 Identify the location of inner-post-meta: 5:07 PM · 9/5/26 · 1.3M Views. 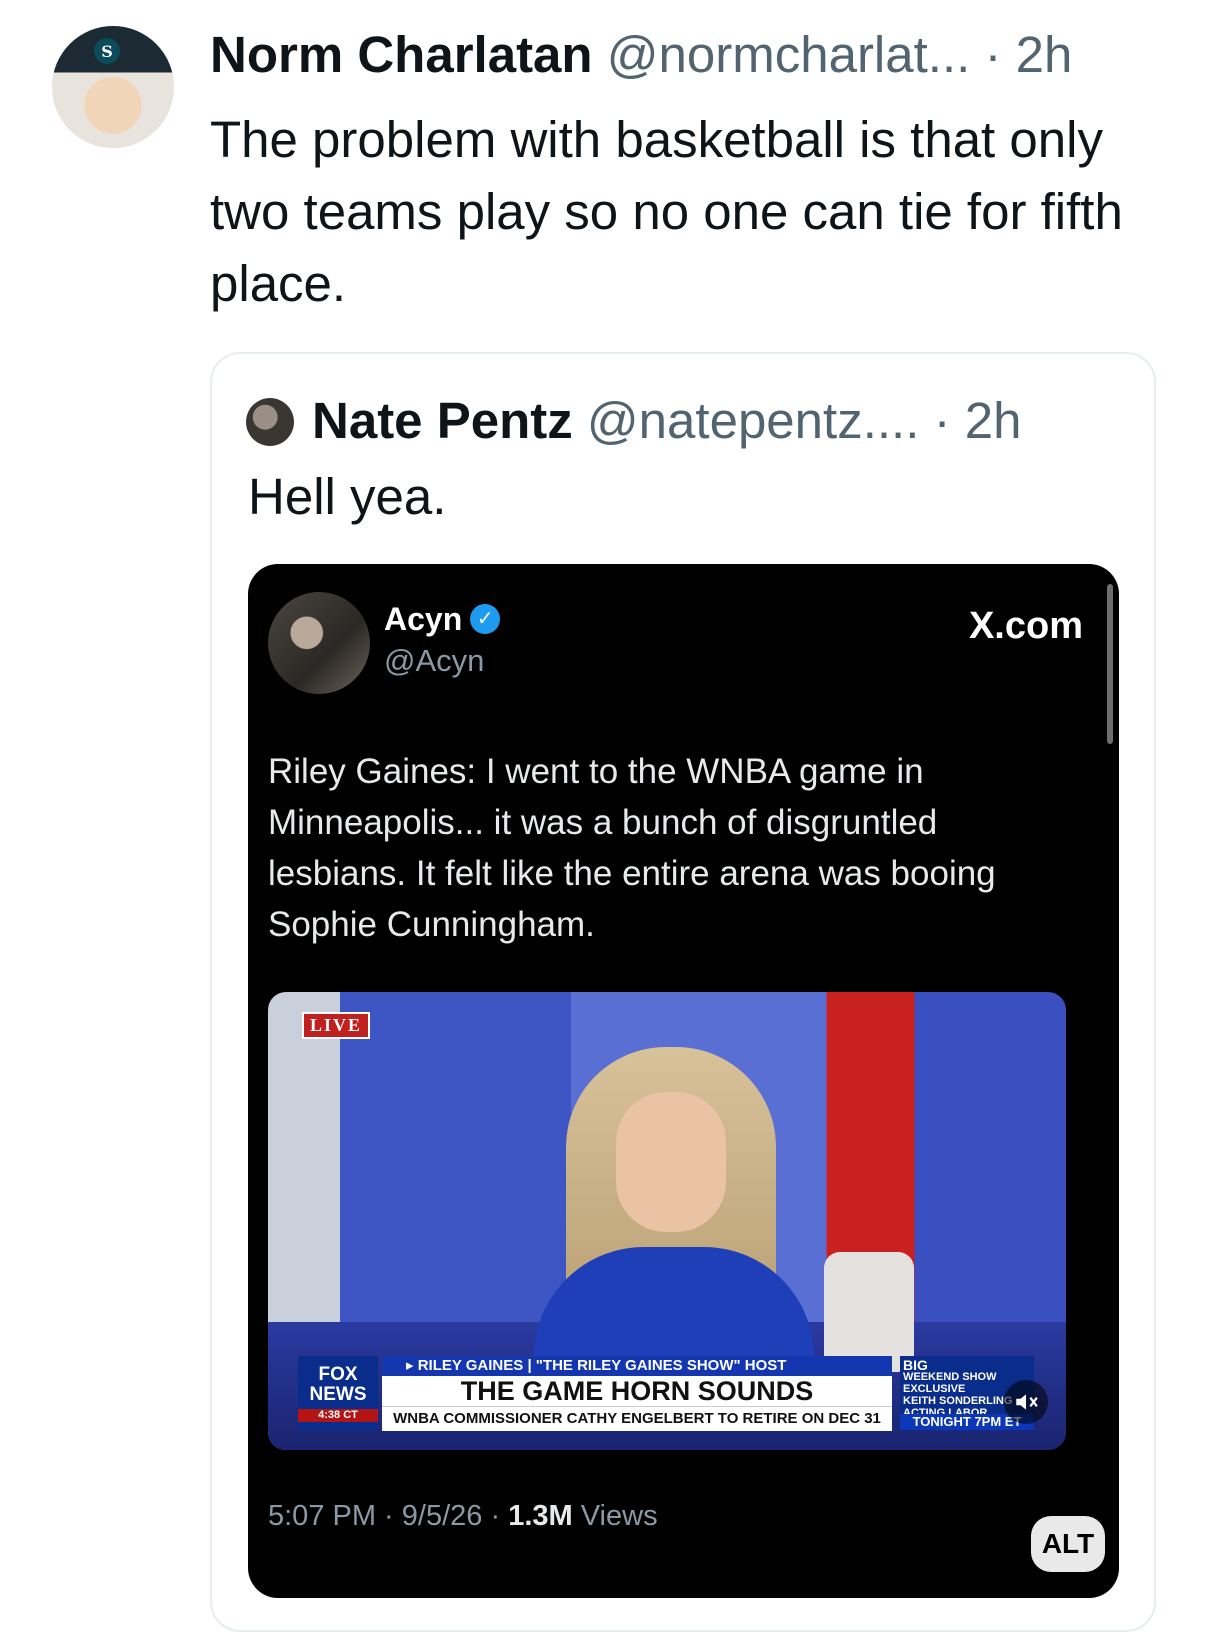
(463, 1516).